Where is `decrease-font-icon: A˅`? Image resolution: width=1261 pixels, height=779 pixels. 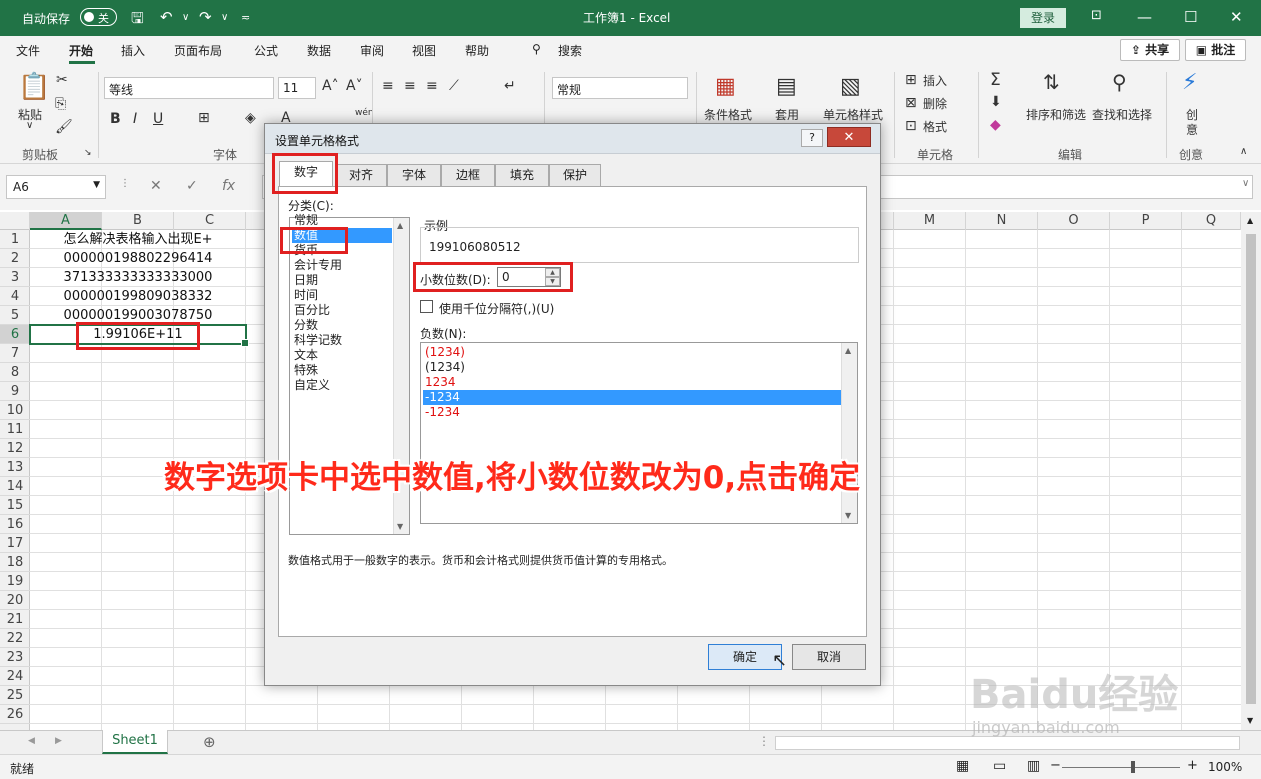 decrease-font-icon: A˅ is located at coordinates (354, 86).